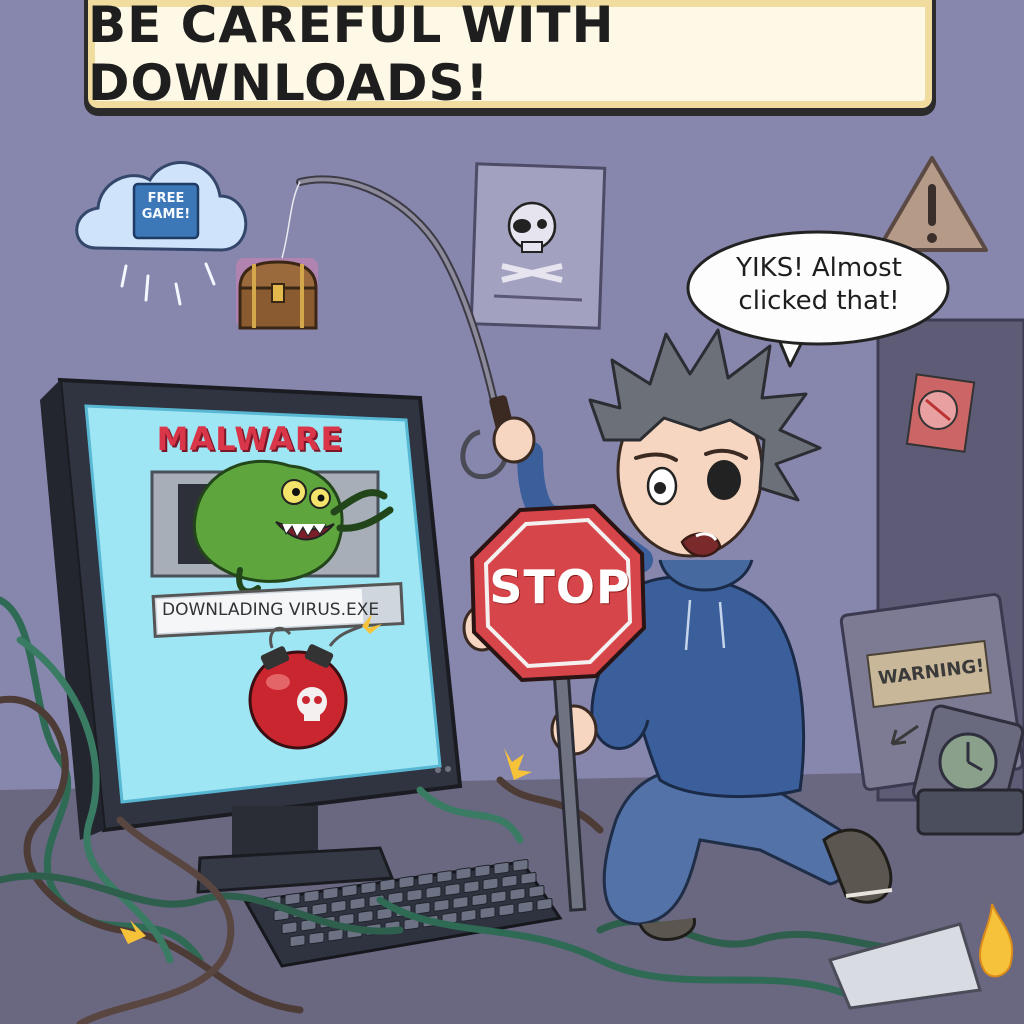 The height and width of the screenshot is (1024, 1024). Describe the element at coordinates (277, 294) in the screenshot. I see `treasure-chest-icon` at that location.